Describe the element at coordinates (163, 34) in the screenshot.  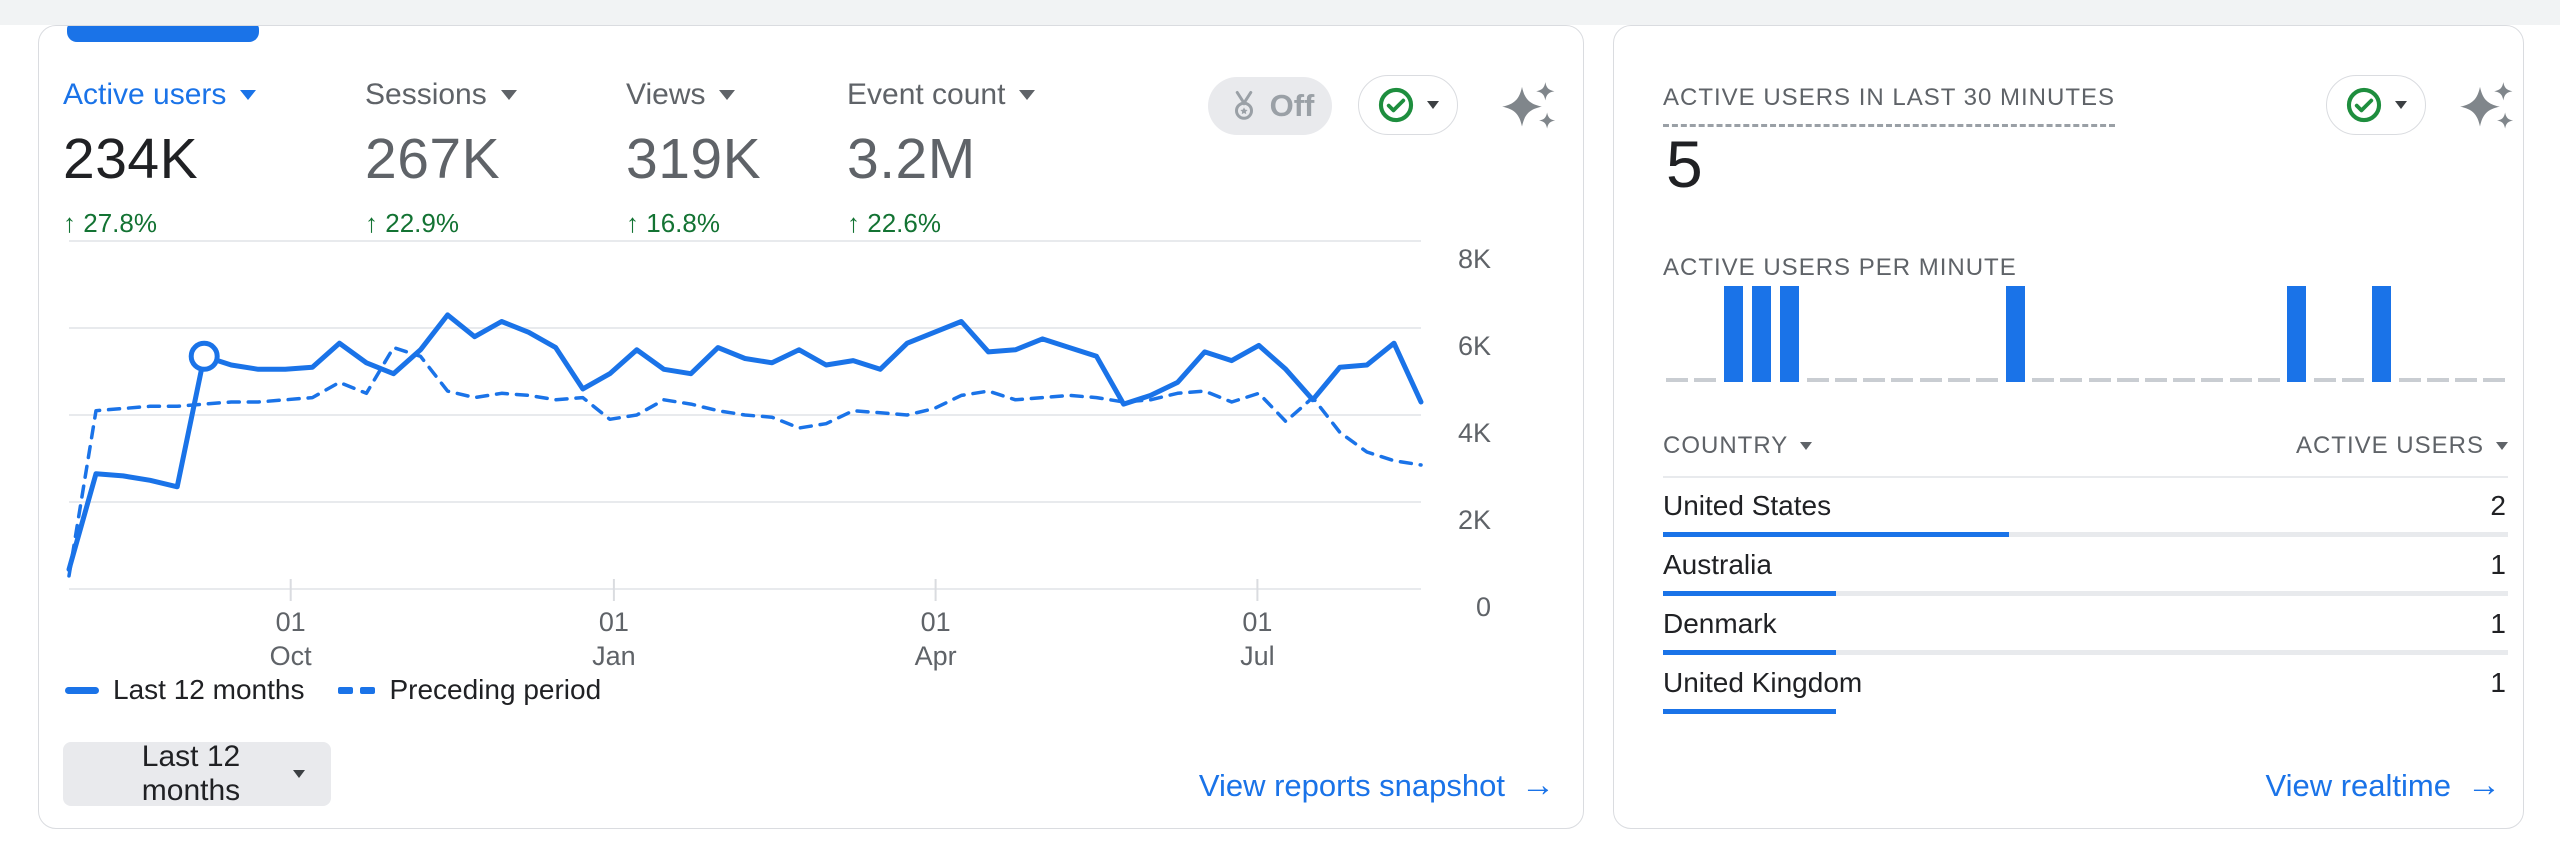
I see `card-tab-indicator` at that location.